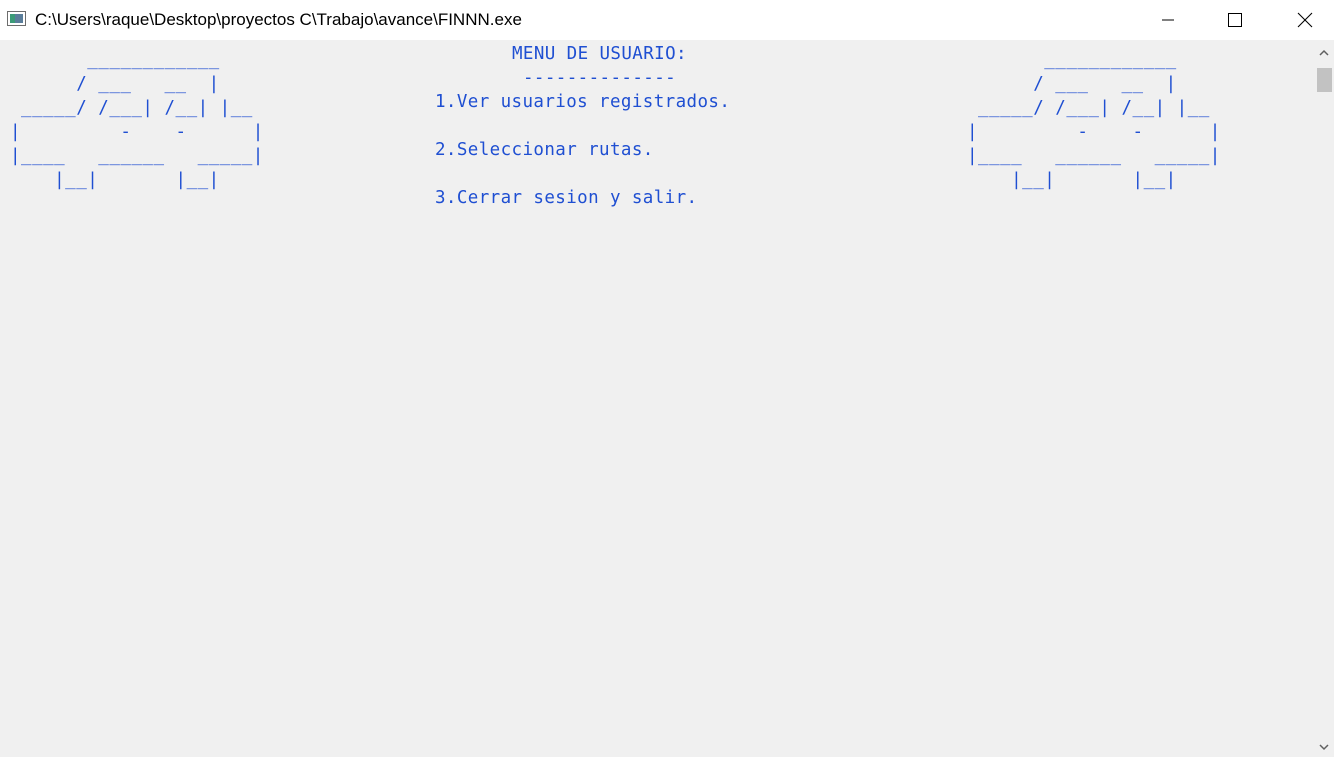 The image size is (1334, 757). I want to click on maximize-button, so click(1235, 20).